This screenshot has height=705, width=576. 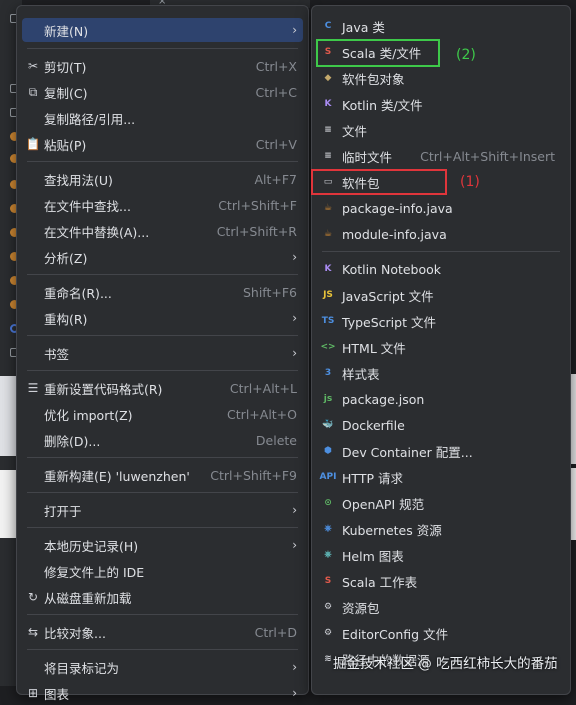 I want to click on submenu-item-label: Scala 工作表, so click(x=380, y=582).